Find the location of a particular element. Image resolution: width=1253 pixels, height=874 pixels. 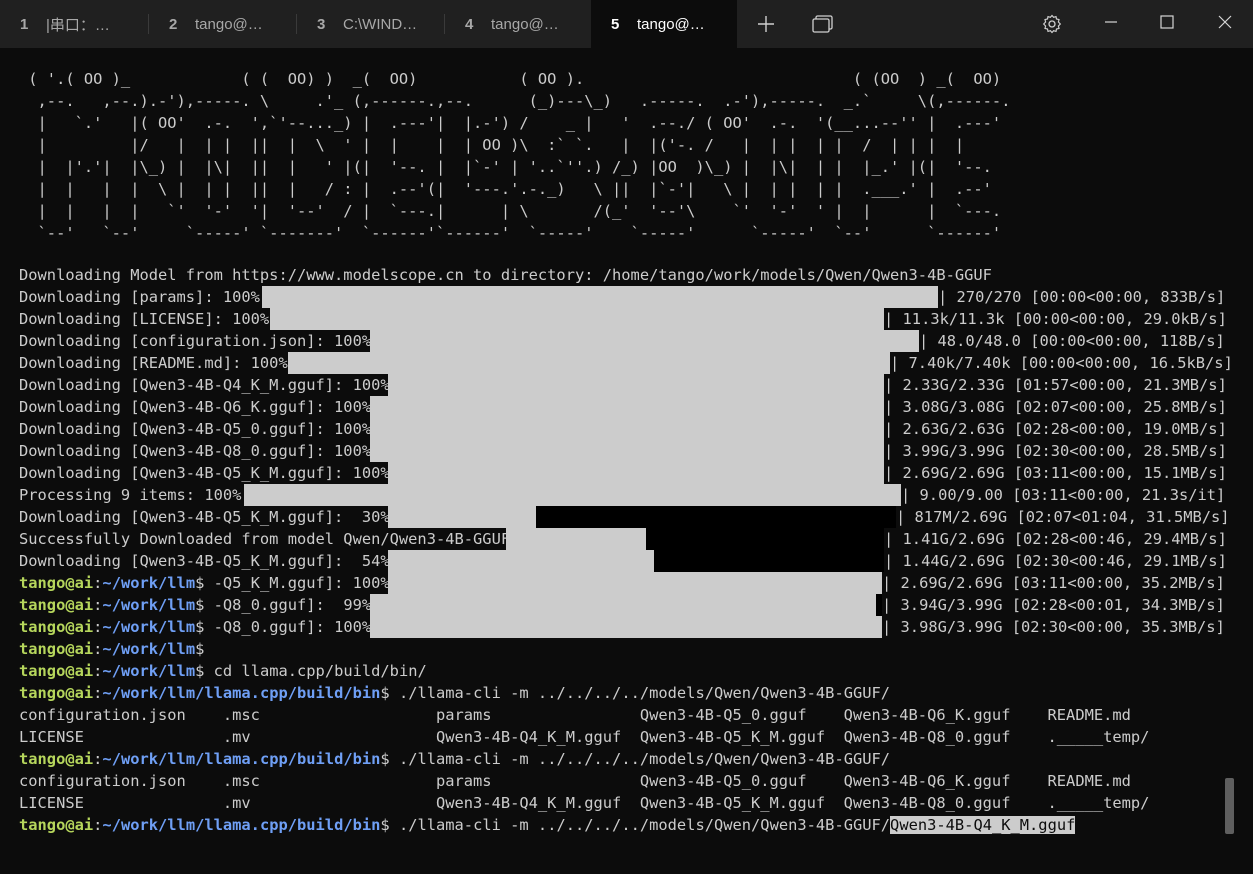

progress-stats: | 3.99G/3.99G [02:30<00:00, 28.5MB/s] is located at coordinates (1055, 451).